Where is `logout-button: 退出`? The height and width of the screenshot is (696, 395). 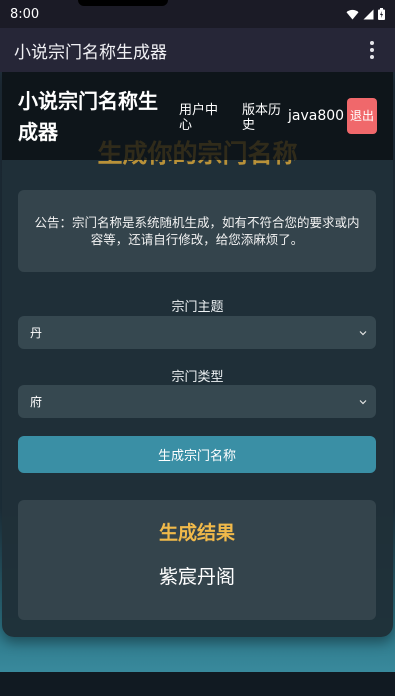 logout-button: 退出 is located at coordinates (362, 116).